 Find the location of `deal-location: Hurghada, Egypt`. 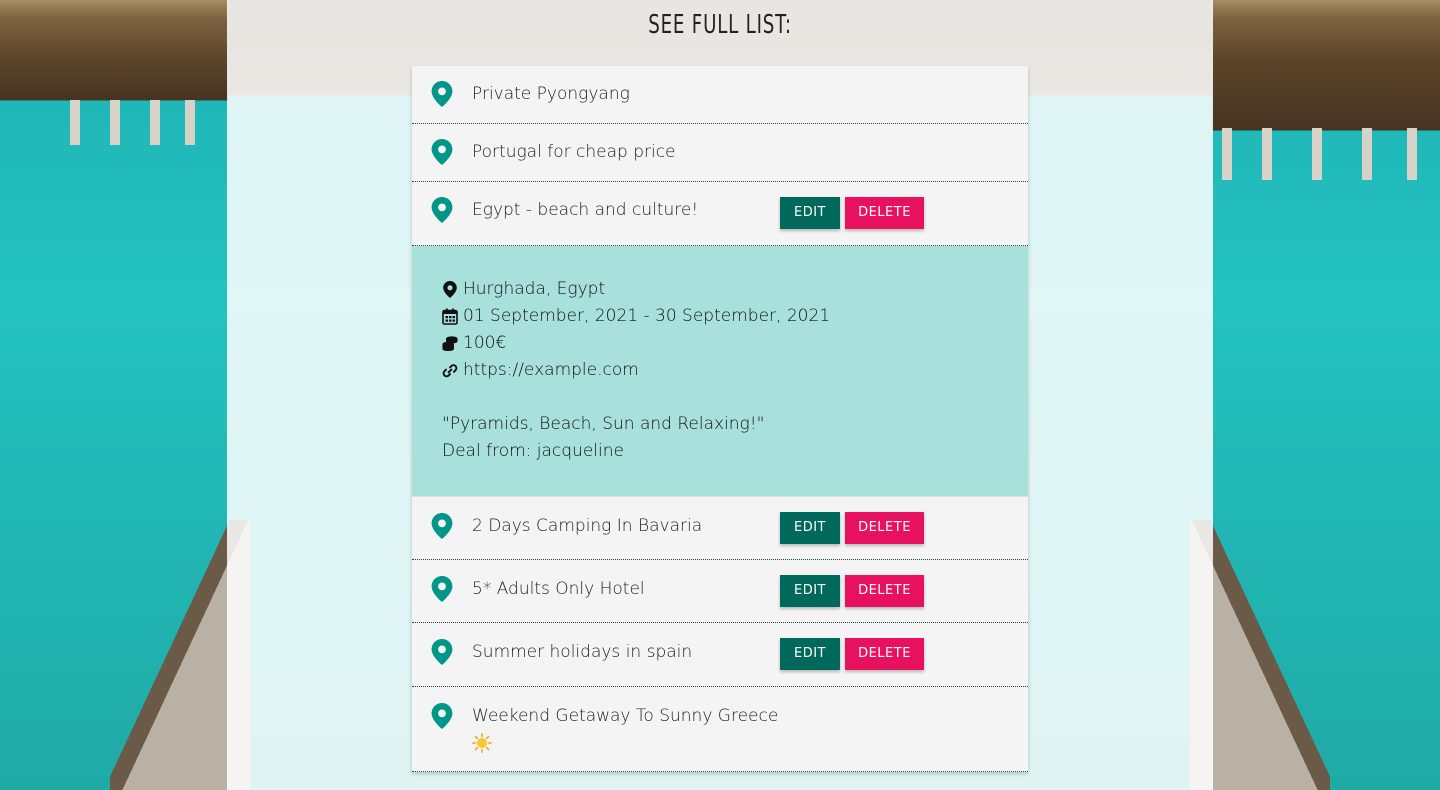

deal-location: Hurghada, Egypt is located at coordinates (534, 289).